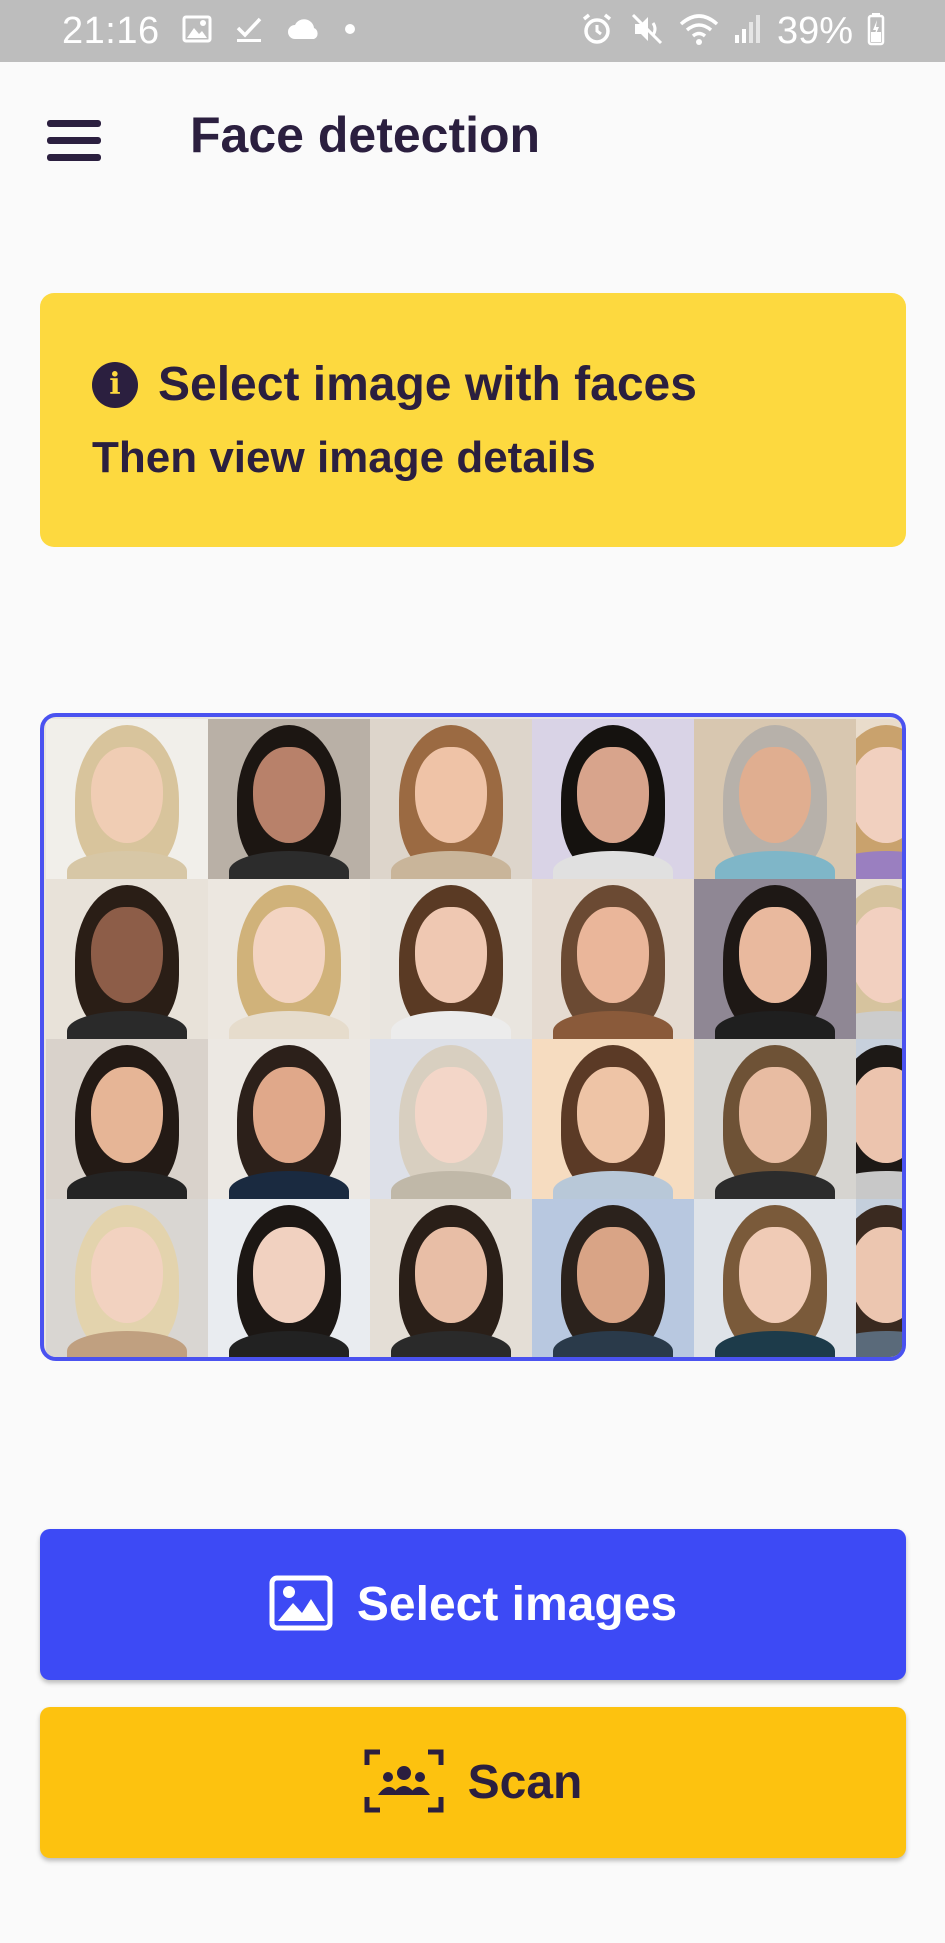 This screenshot has width=945, height=1943. What do you see at coordinates (111, 30) in the screenshot?
I see `status-time: 21:16` at bounding box center [111, 30].